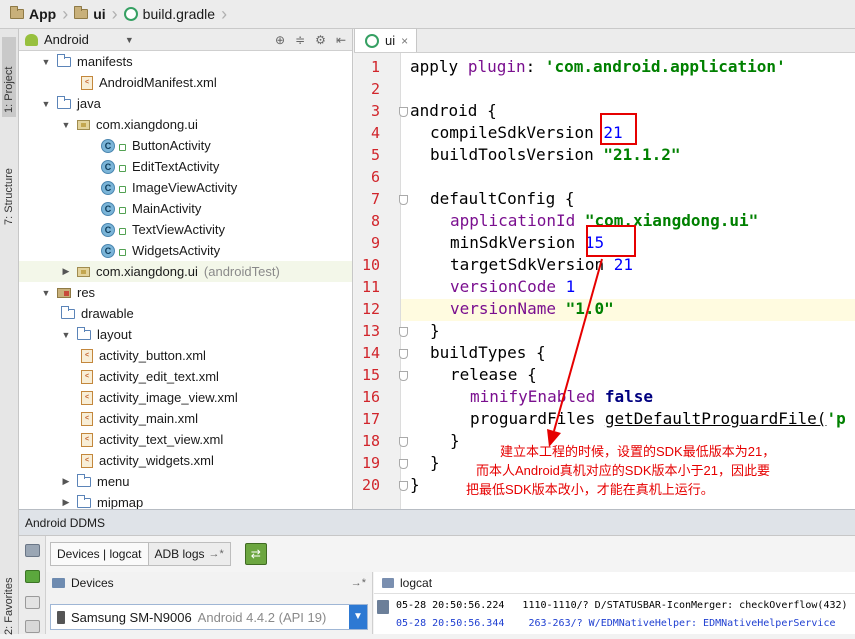 Image resolution: width=855 pixels, height=639 pixels. I want to click on code-line-4: compileSdkVersion 21, so click(526, 132).